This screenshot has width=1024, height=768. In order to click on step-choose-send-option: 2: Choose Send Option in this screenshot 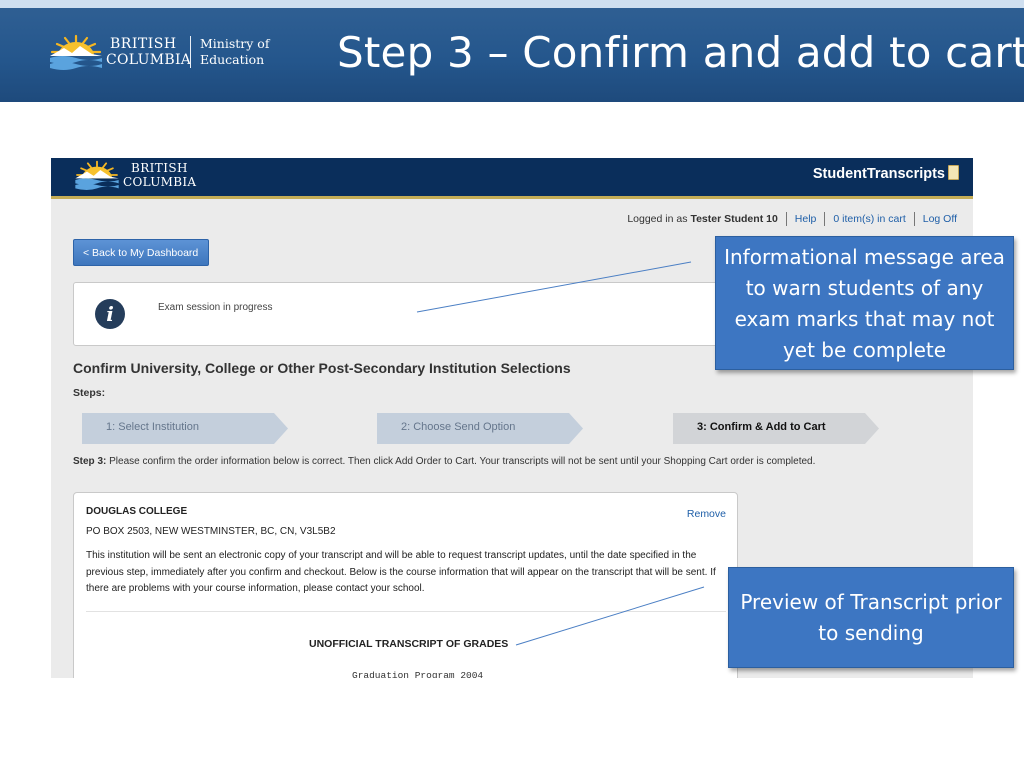, I will do `click(480, 428)`.